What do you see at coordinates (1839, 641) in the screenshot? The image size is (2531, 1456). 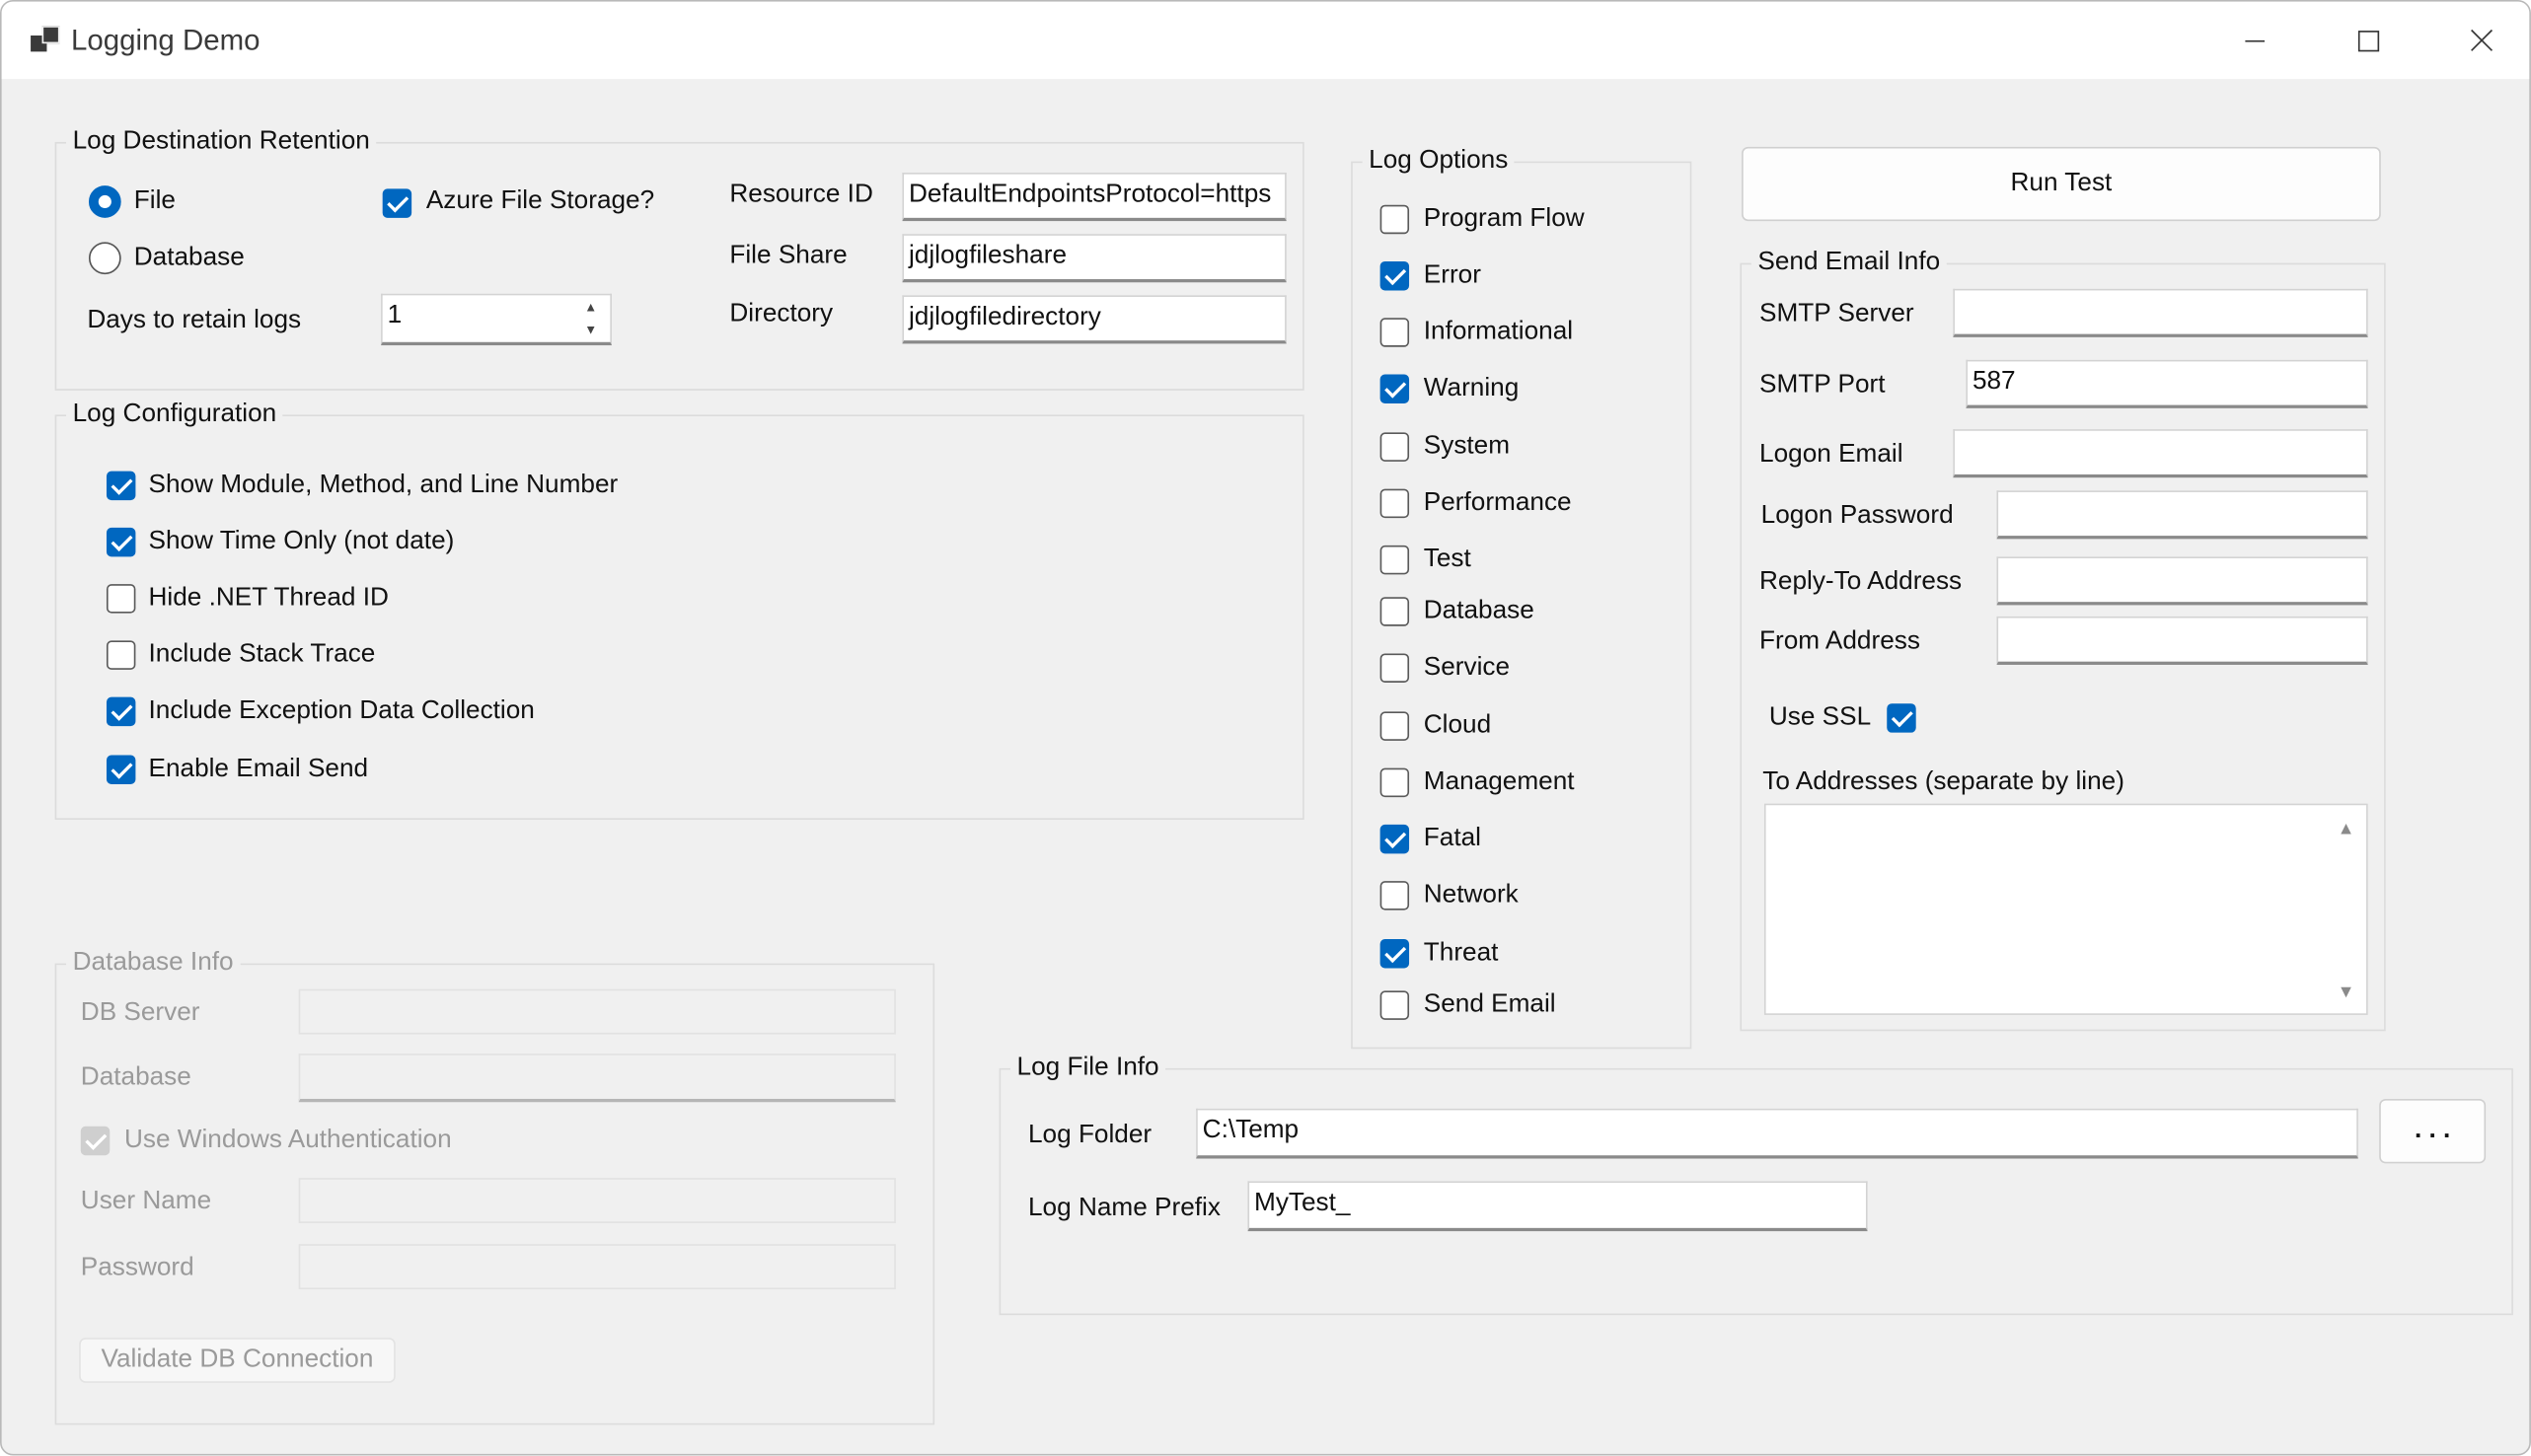 I see `from-address-label: From Address` at bounding box center [1839, 641].